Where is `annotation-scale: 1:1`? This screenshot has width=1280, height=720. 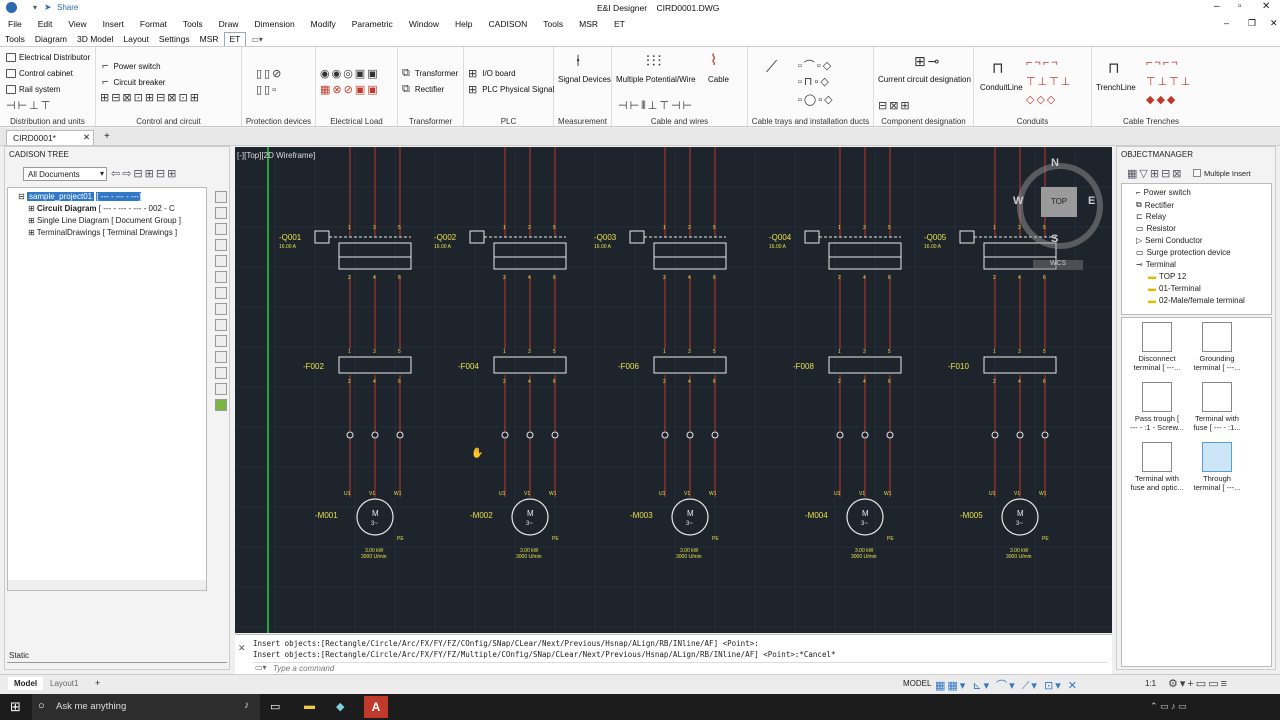
annotation-scale: 1:1 is located at coordinates (1150, 683).